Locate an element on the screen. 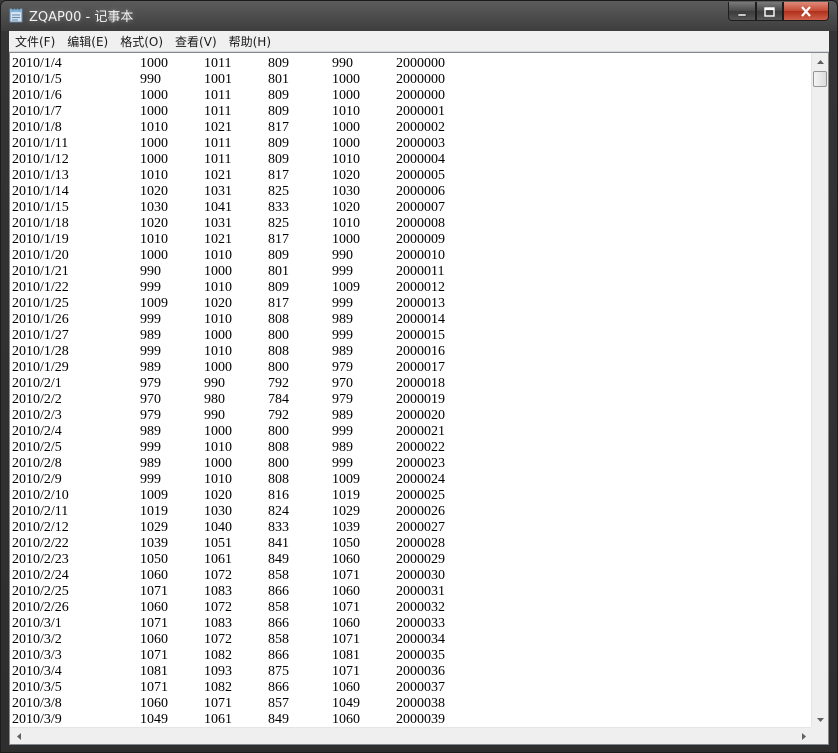 The image size is (838, 753). close-button is located at coordinates (806, 11).